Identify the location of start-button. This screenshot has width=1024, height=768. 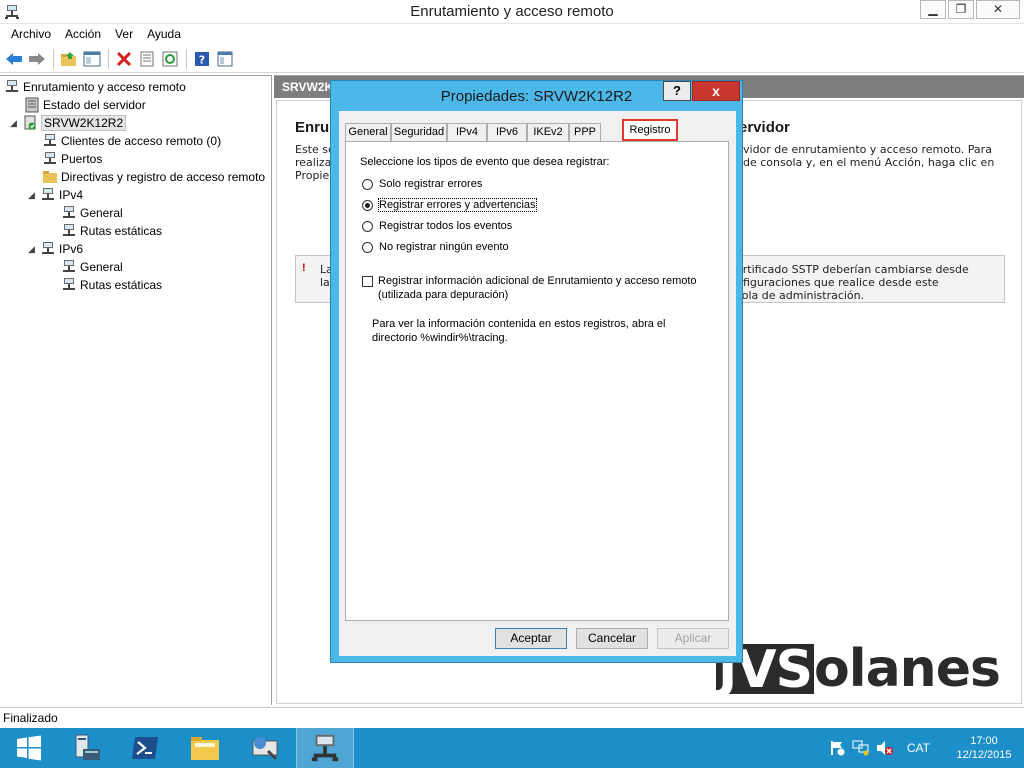
(29, 748).